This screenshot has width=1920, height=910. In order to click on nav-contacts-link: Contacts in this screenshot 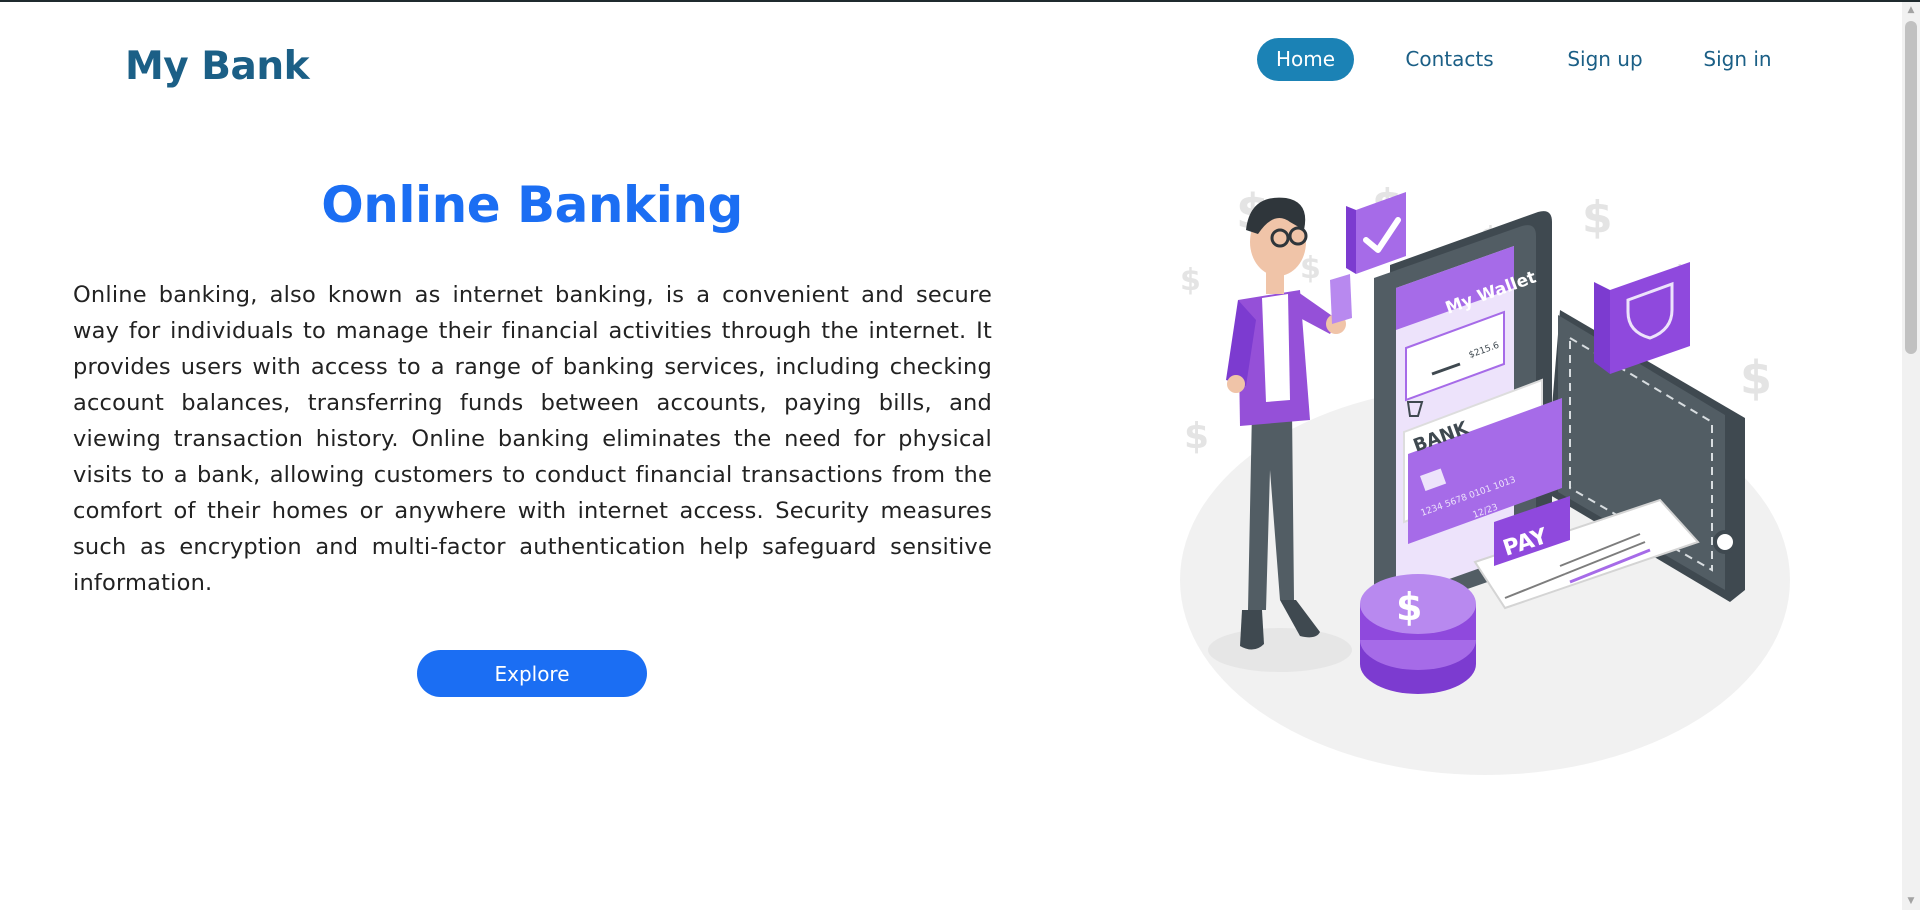, I will do `click(1449, 59)`.